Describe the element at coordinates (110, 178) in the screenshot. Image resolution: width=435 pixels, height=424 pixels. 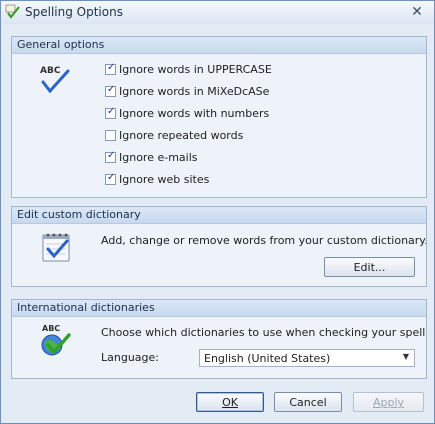
I see `checkbox-ignore-websites` at that location.